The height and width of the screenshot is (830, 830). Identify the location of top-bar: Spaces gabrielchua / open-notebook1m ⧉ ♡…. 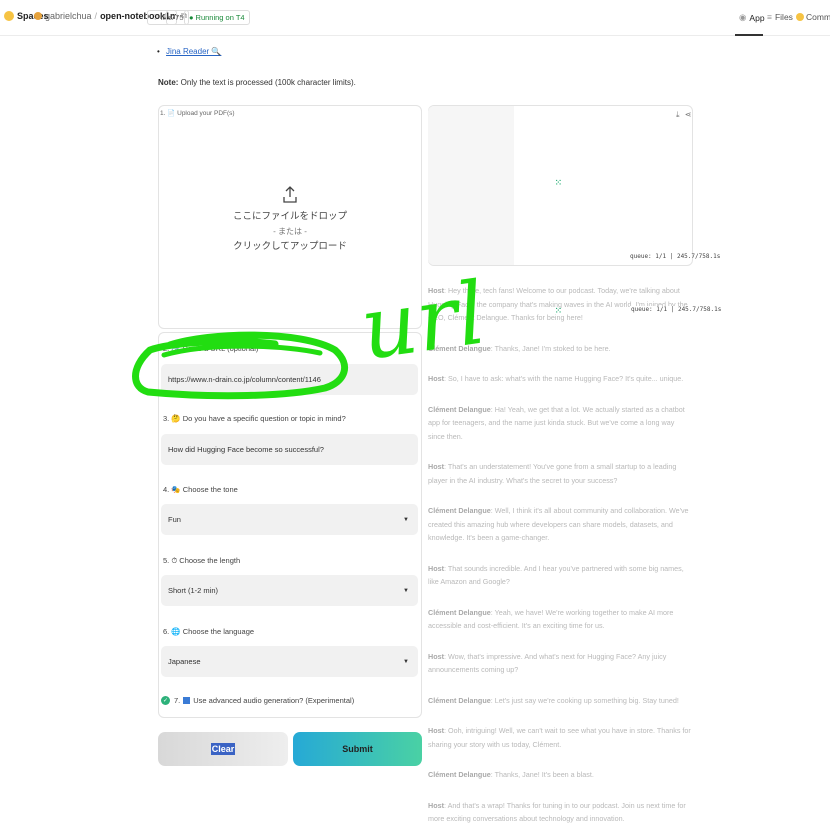
(415, 18).